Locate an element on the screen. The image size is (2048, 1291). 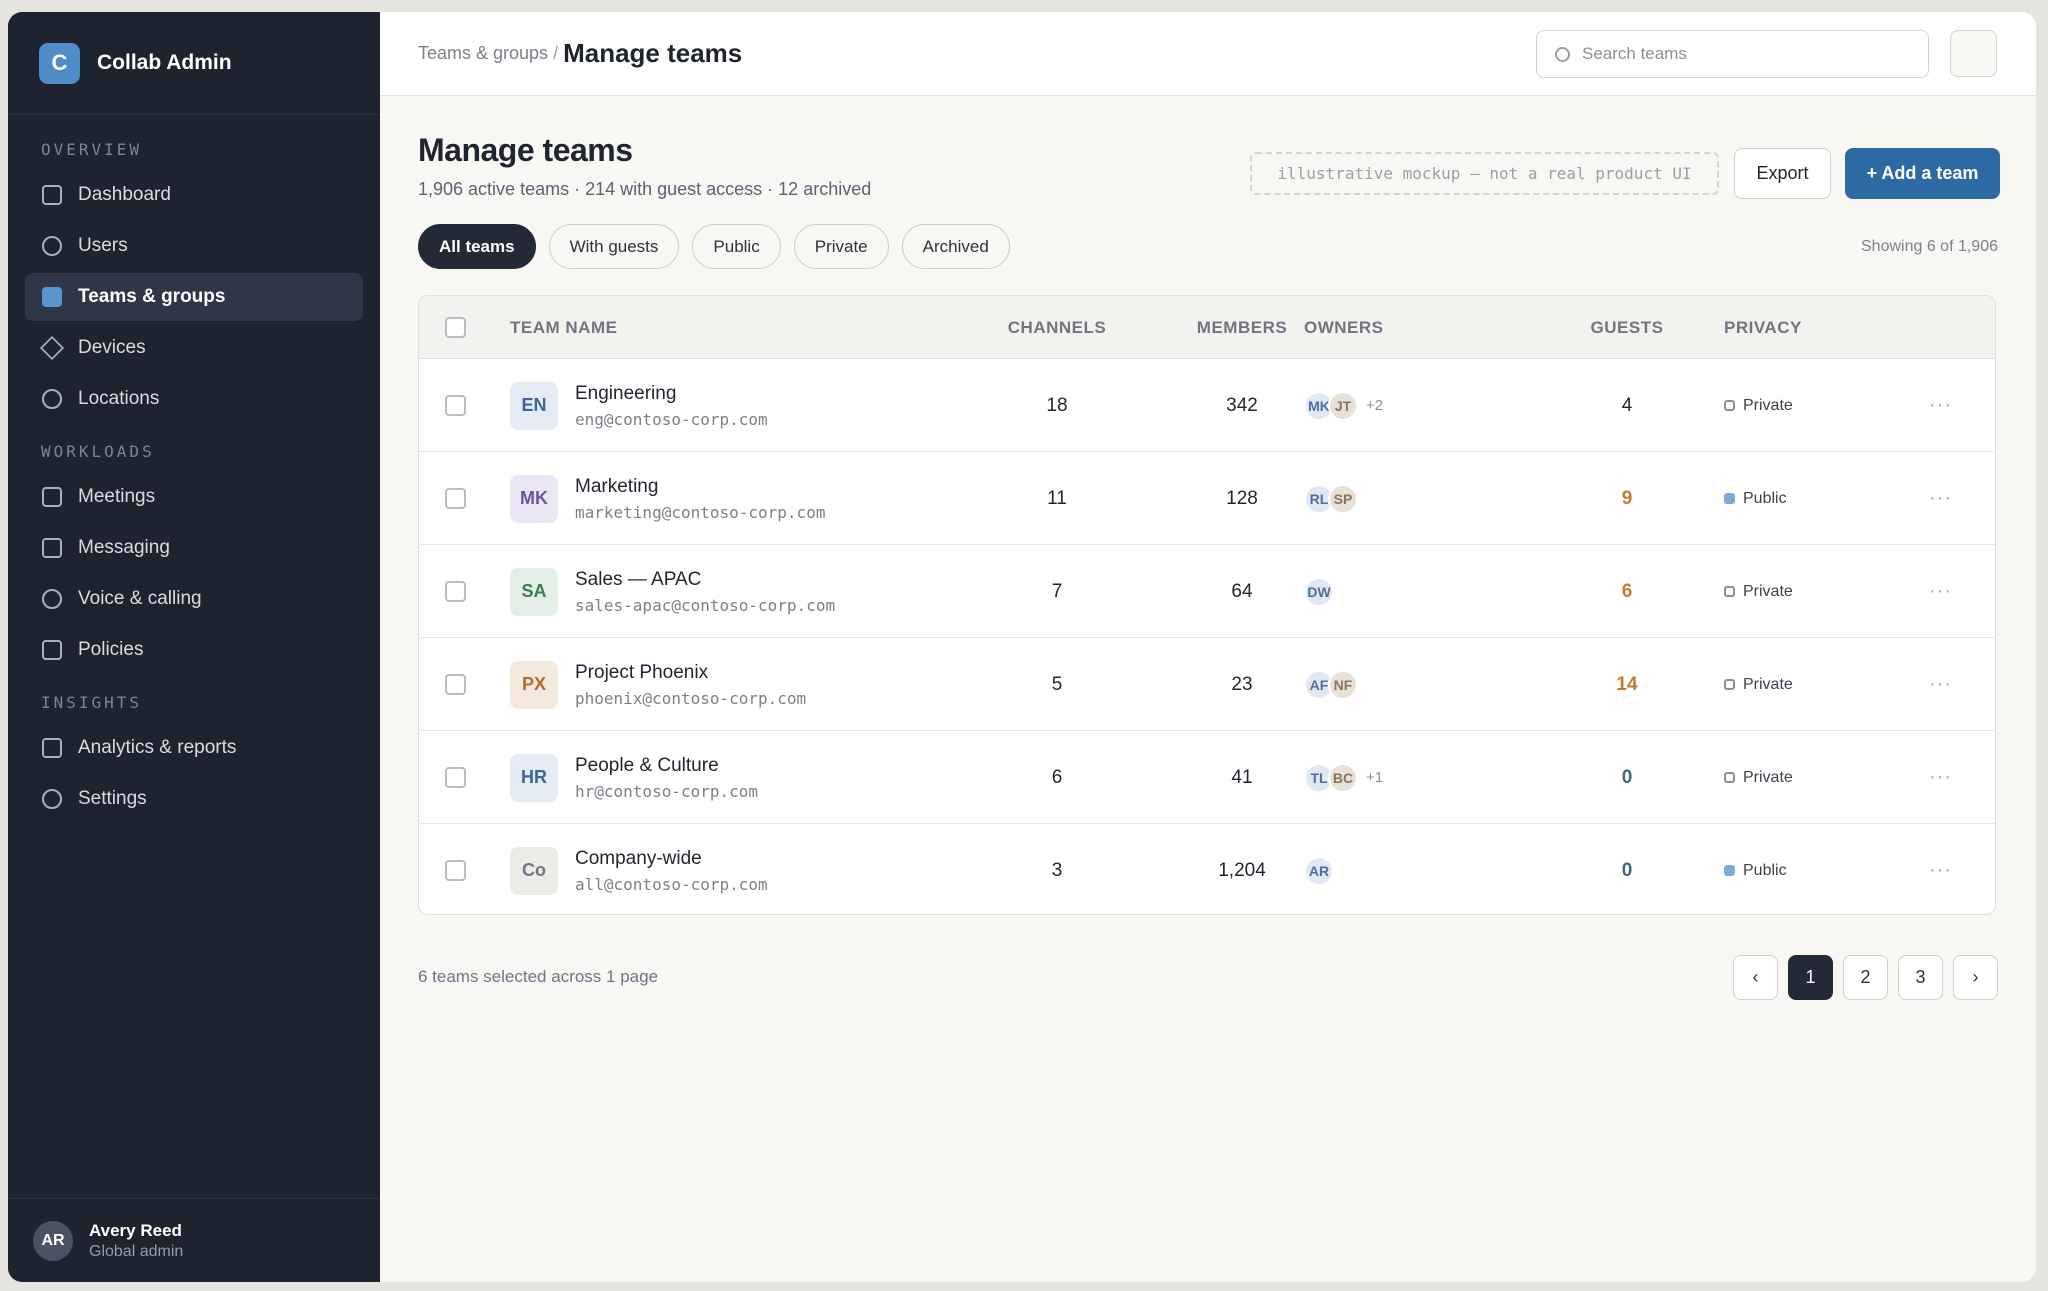
col-team-name: TEAM NAME is located at coordinates (563, 327).